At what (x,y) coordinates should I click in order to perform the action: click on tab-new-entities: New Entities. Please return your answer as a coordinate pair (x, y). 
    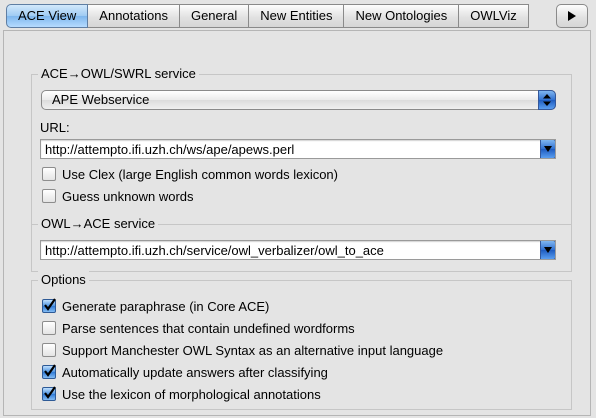
    Looking at the image, I should click on (297, 16).